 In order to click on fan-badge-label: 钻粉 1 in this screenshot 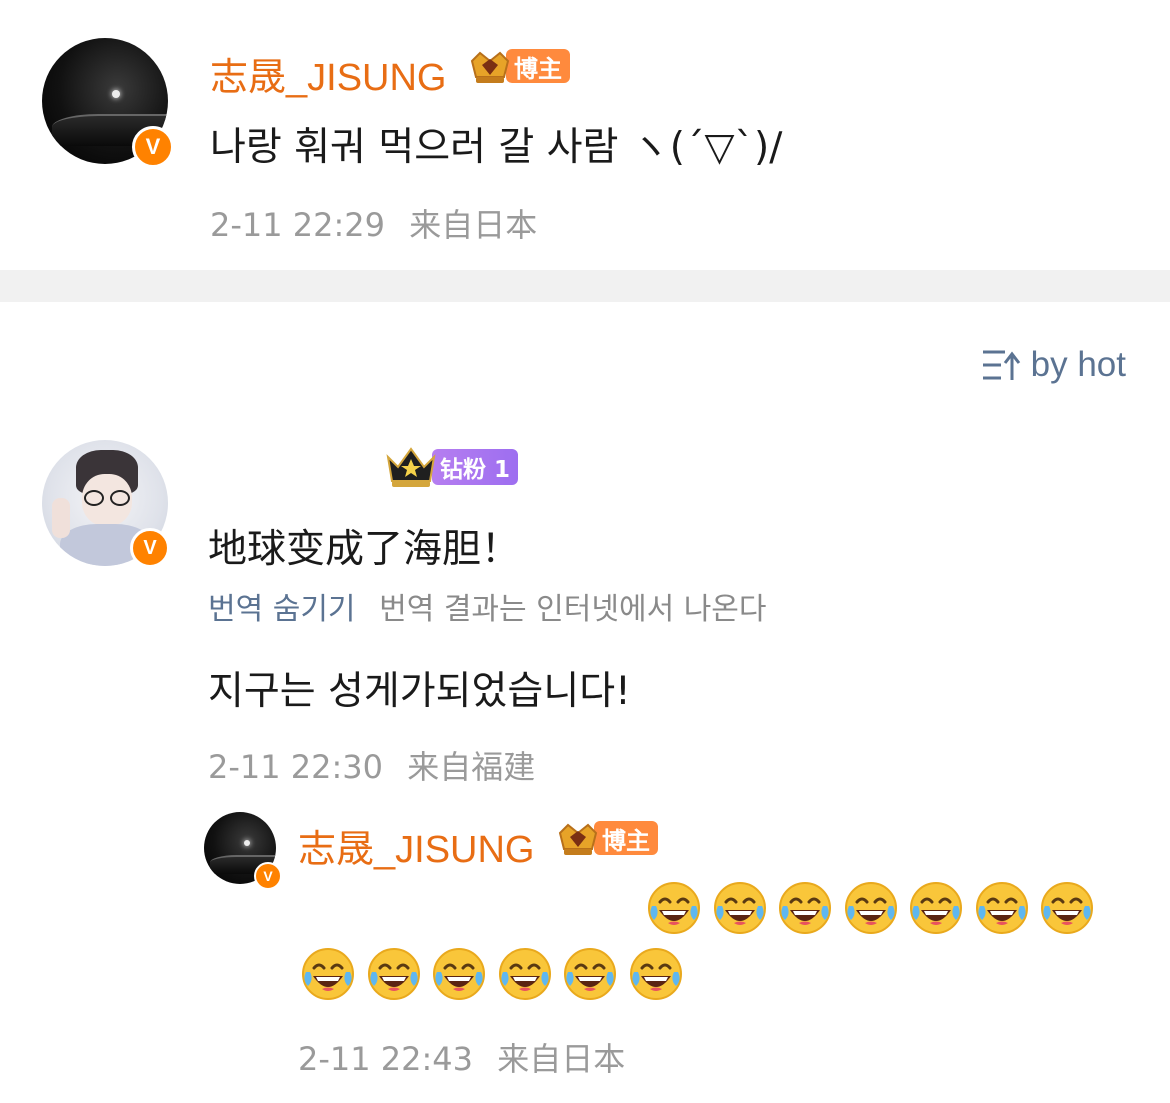, I will do `click(475, 467)`.